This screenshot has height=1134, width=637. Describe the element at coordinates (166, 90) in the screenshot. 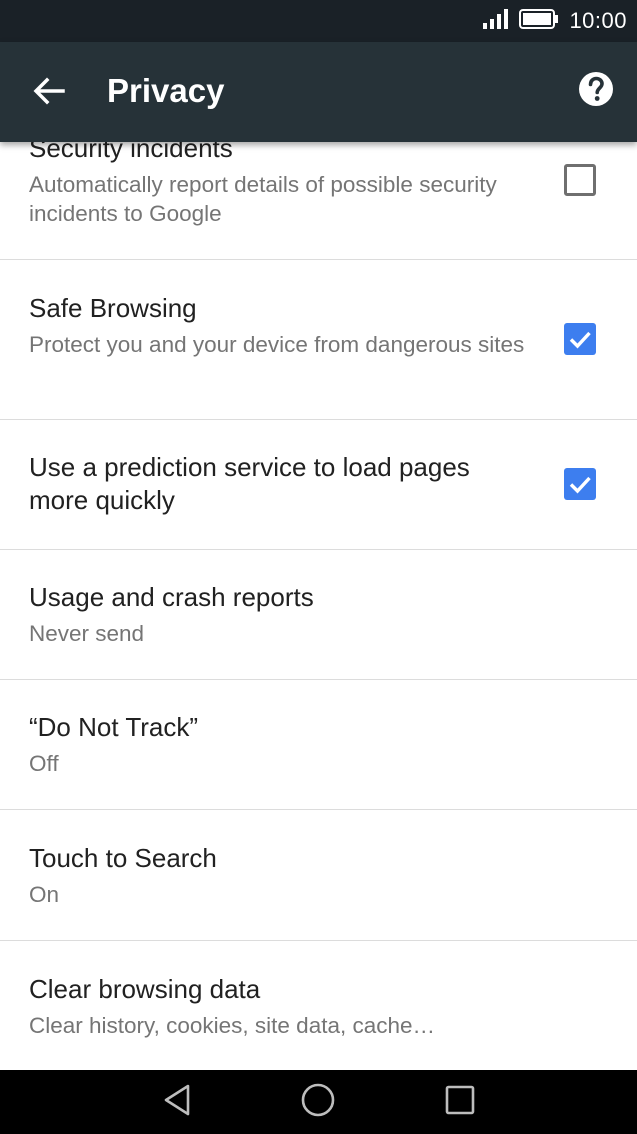

I see `page-title: Privacy` at that location.